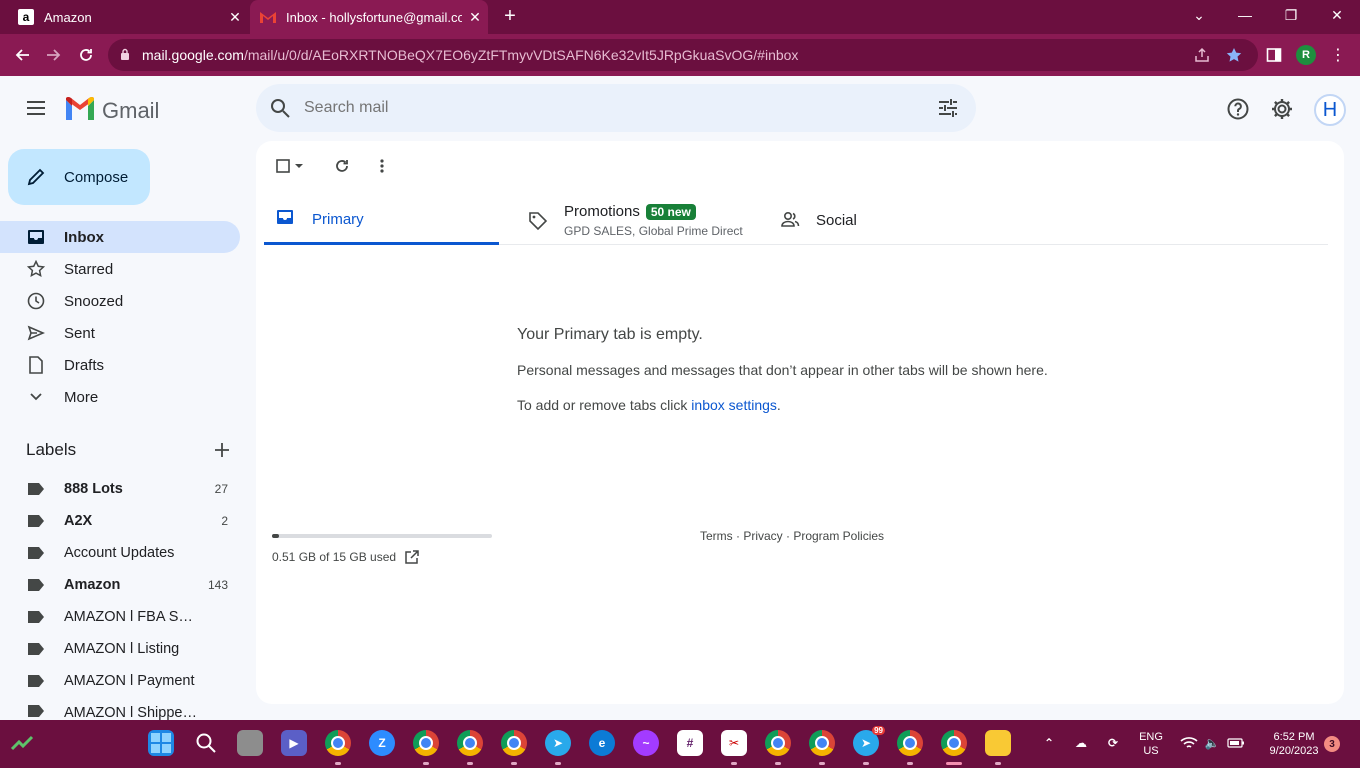 Image resolution: width=1360 pixels, height=768 pixels. What do you see at coordinates (869, 741) in the screenshot?
I see `telegram-icon: 99 ➤` at bounding box center [869, 741].